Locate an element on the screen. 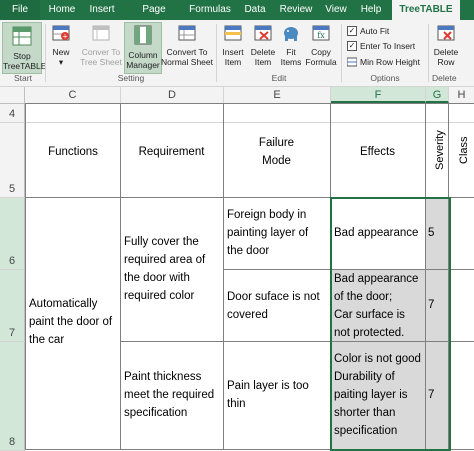 The image size is (474, 451). delete-row-button: Delete Row is located at coordinates (446, 47).